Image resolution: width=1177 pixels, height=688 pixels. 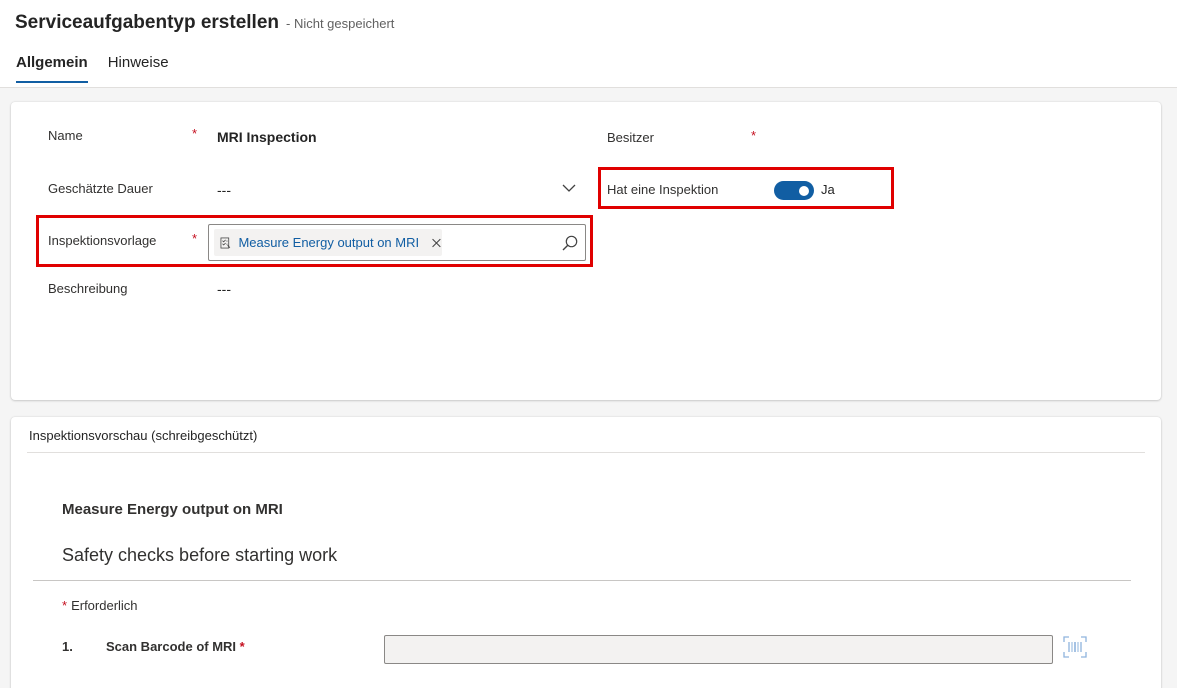 What do you see at coordinates (172, 509) in the screenshot?
I see `inspection-name: Measure Energy output on MRI` at bounding box center [172, 509].